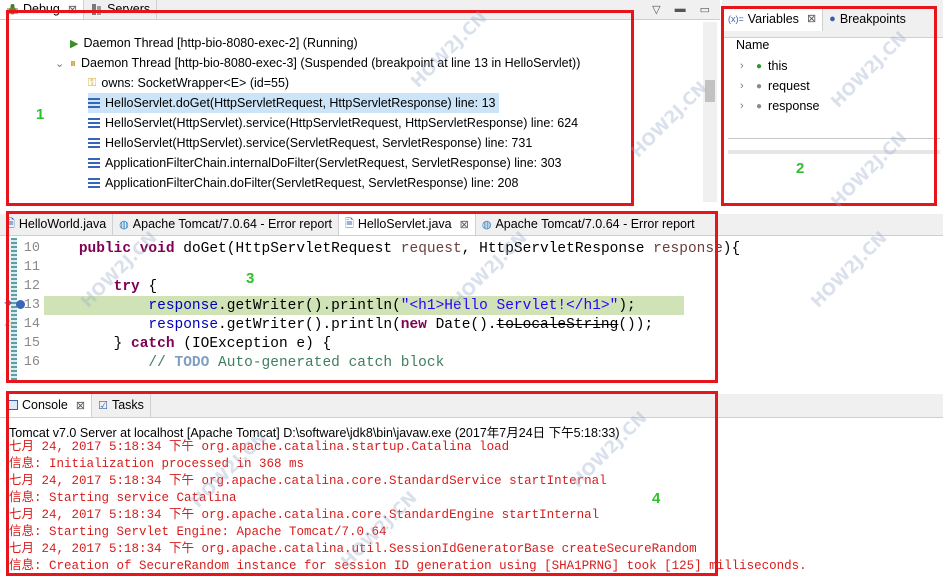 The height and width of the screenshot is (579, 943). What do you see at coordinates (471, 362) in the screenshot?
I see `code-line-16: 16 // TODO Auto-generated catch block` at bounding box center [471, 362].